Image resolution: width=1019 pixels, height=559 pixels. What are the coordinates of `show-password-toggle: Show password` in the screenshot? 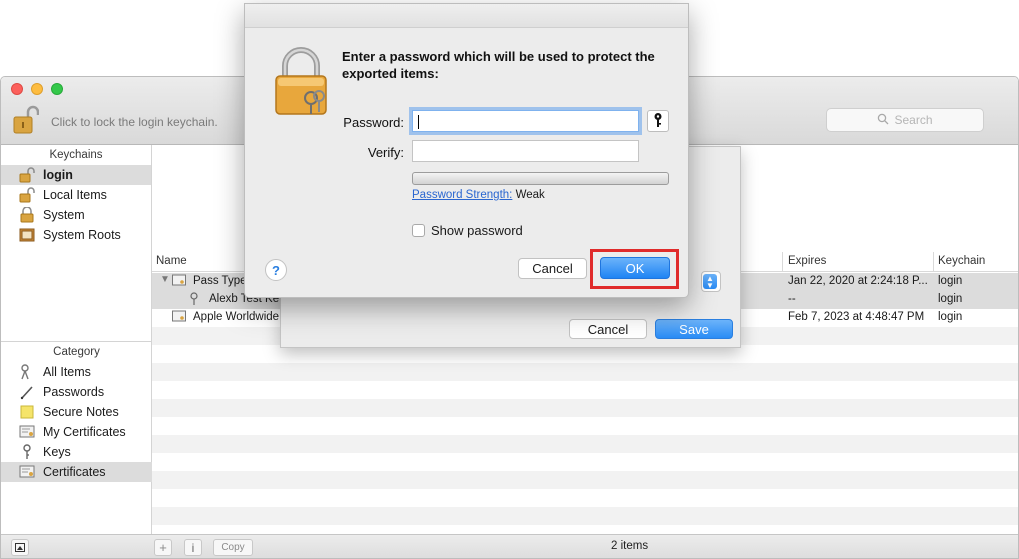 It's located at (467, 230).